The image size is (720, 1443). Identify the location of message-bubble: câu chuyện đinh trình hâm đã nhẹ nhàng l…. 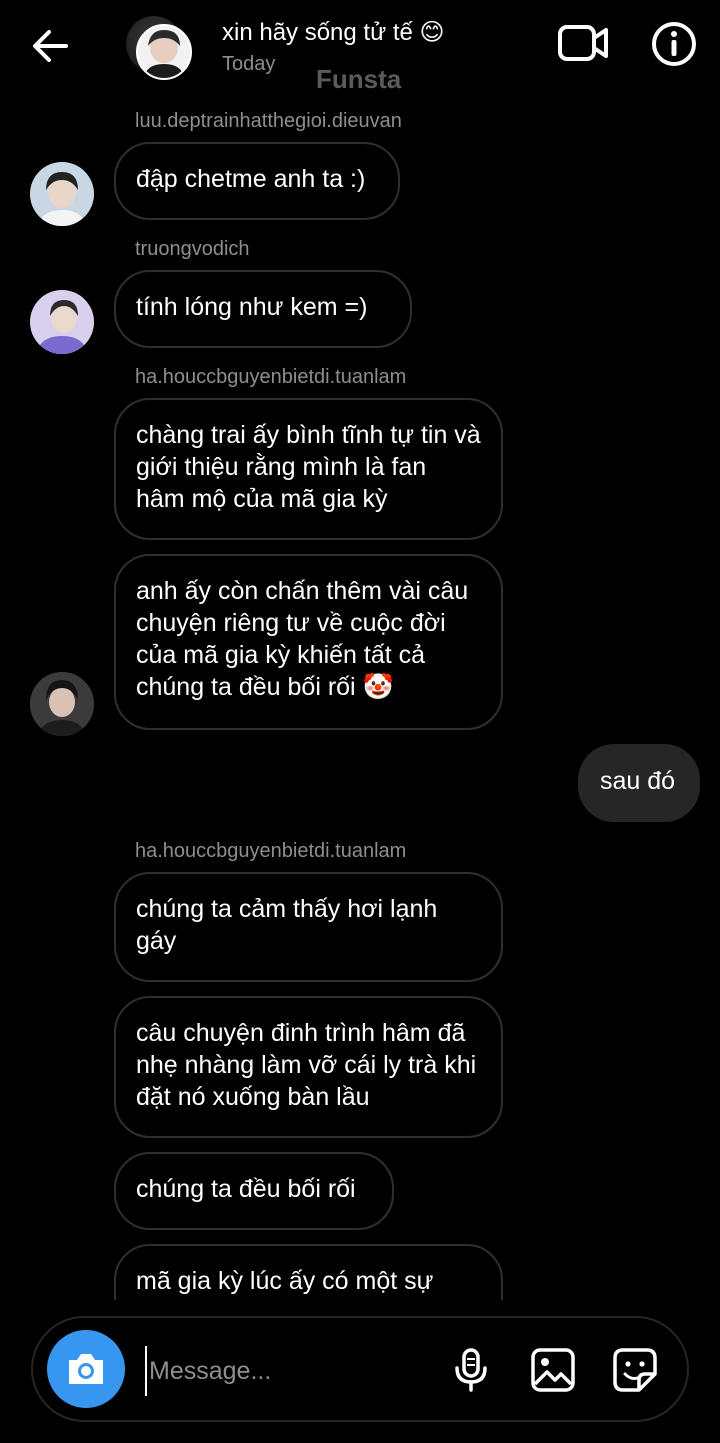
(308, 1067).